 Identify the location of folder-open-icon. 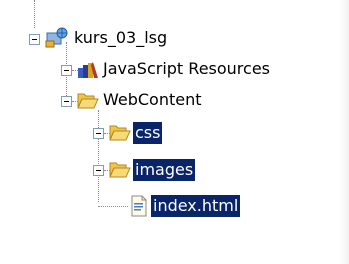
(88, 100).